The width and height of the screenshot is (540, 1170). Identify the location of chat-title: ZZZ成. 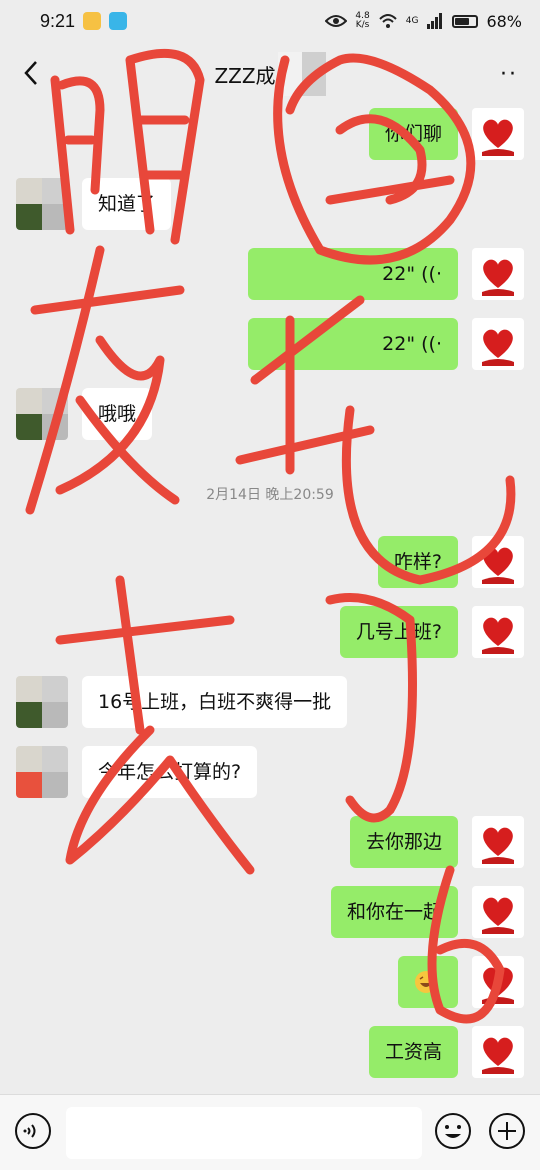
(245, 75).